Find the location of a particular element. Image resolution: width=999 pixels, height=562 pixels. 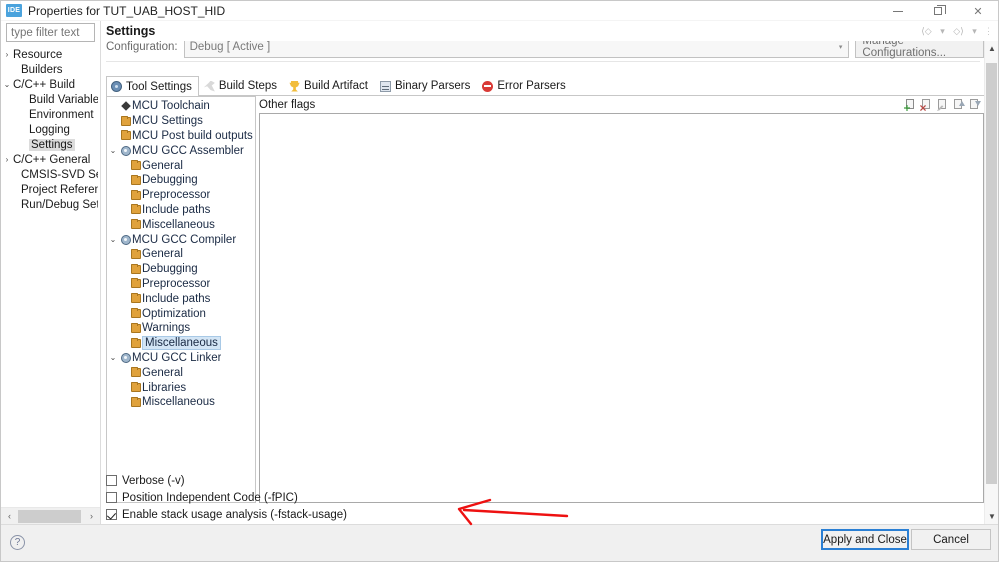

help-icon: ? is located at coordinates (17, 542).